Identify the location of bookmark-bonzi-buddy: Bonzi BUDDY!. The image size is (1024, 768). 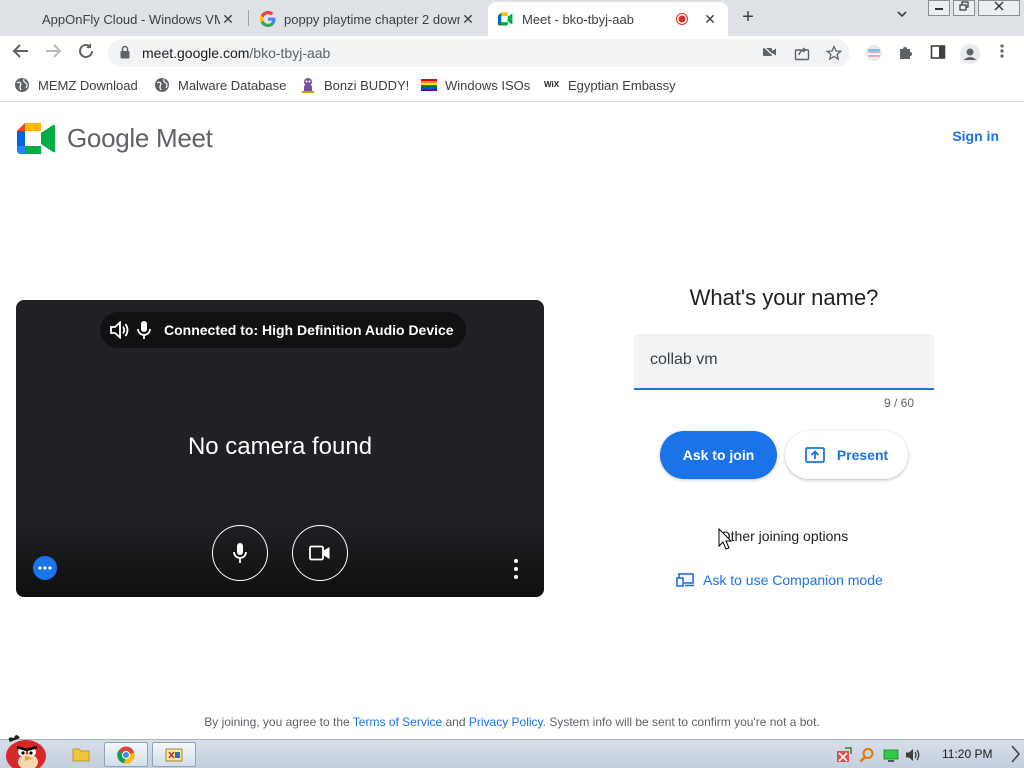
(354, 85).